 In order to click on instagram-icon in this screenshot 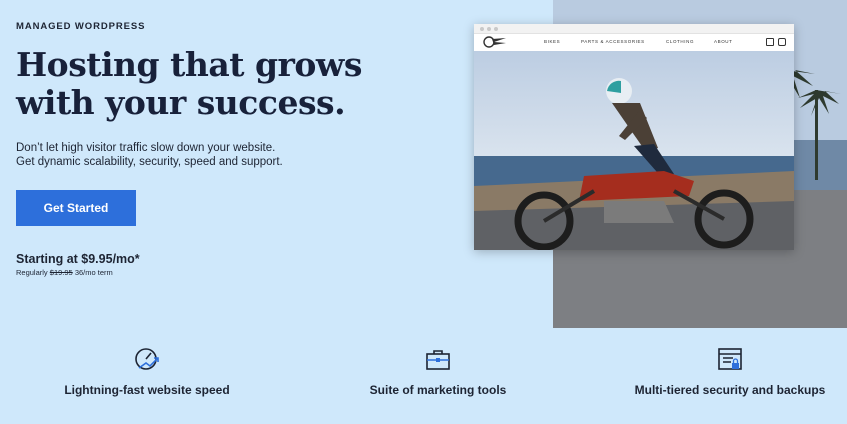, I will do `click(782, 42)`.